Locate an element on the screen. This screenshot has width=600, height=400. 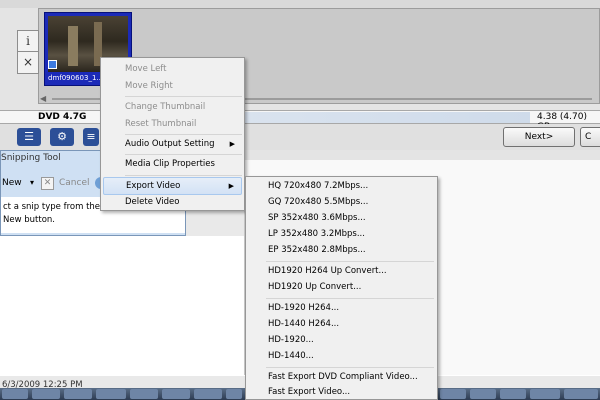
clip-type-badge-icon is located at coordinates (52, 64).